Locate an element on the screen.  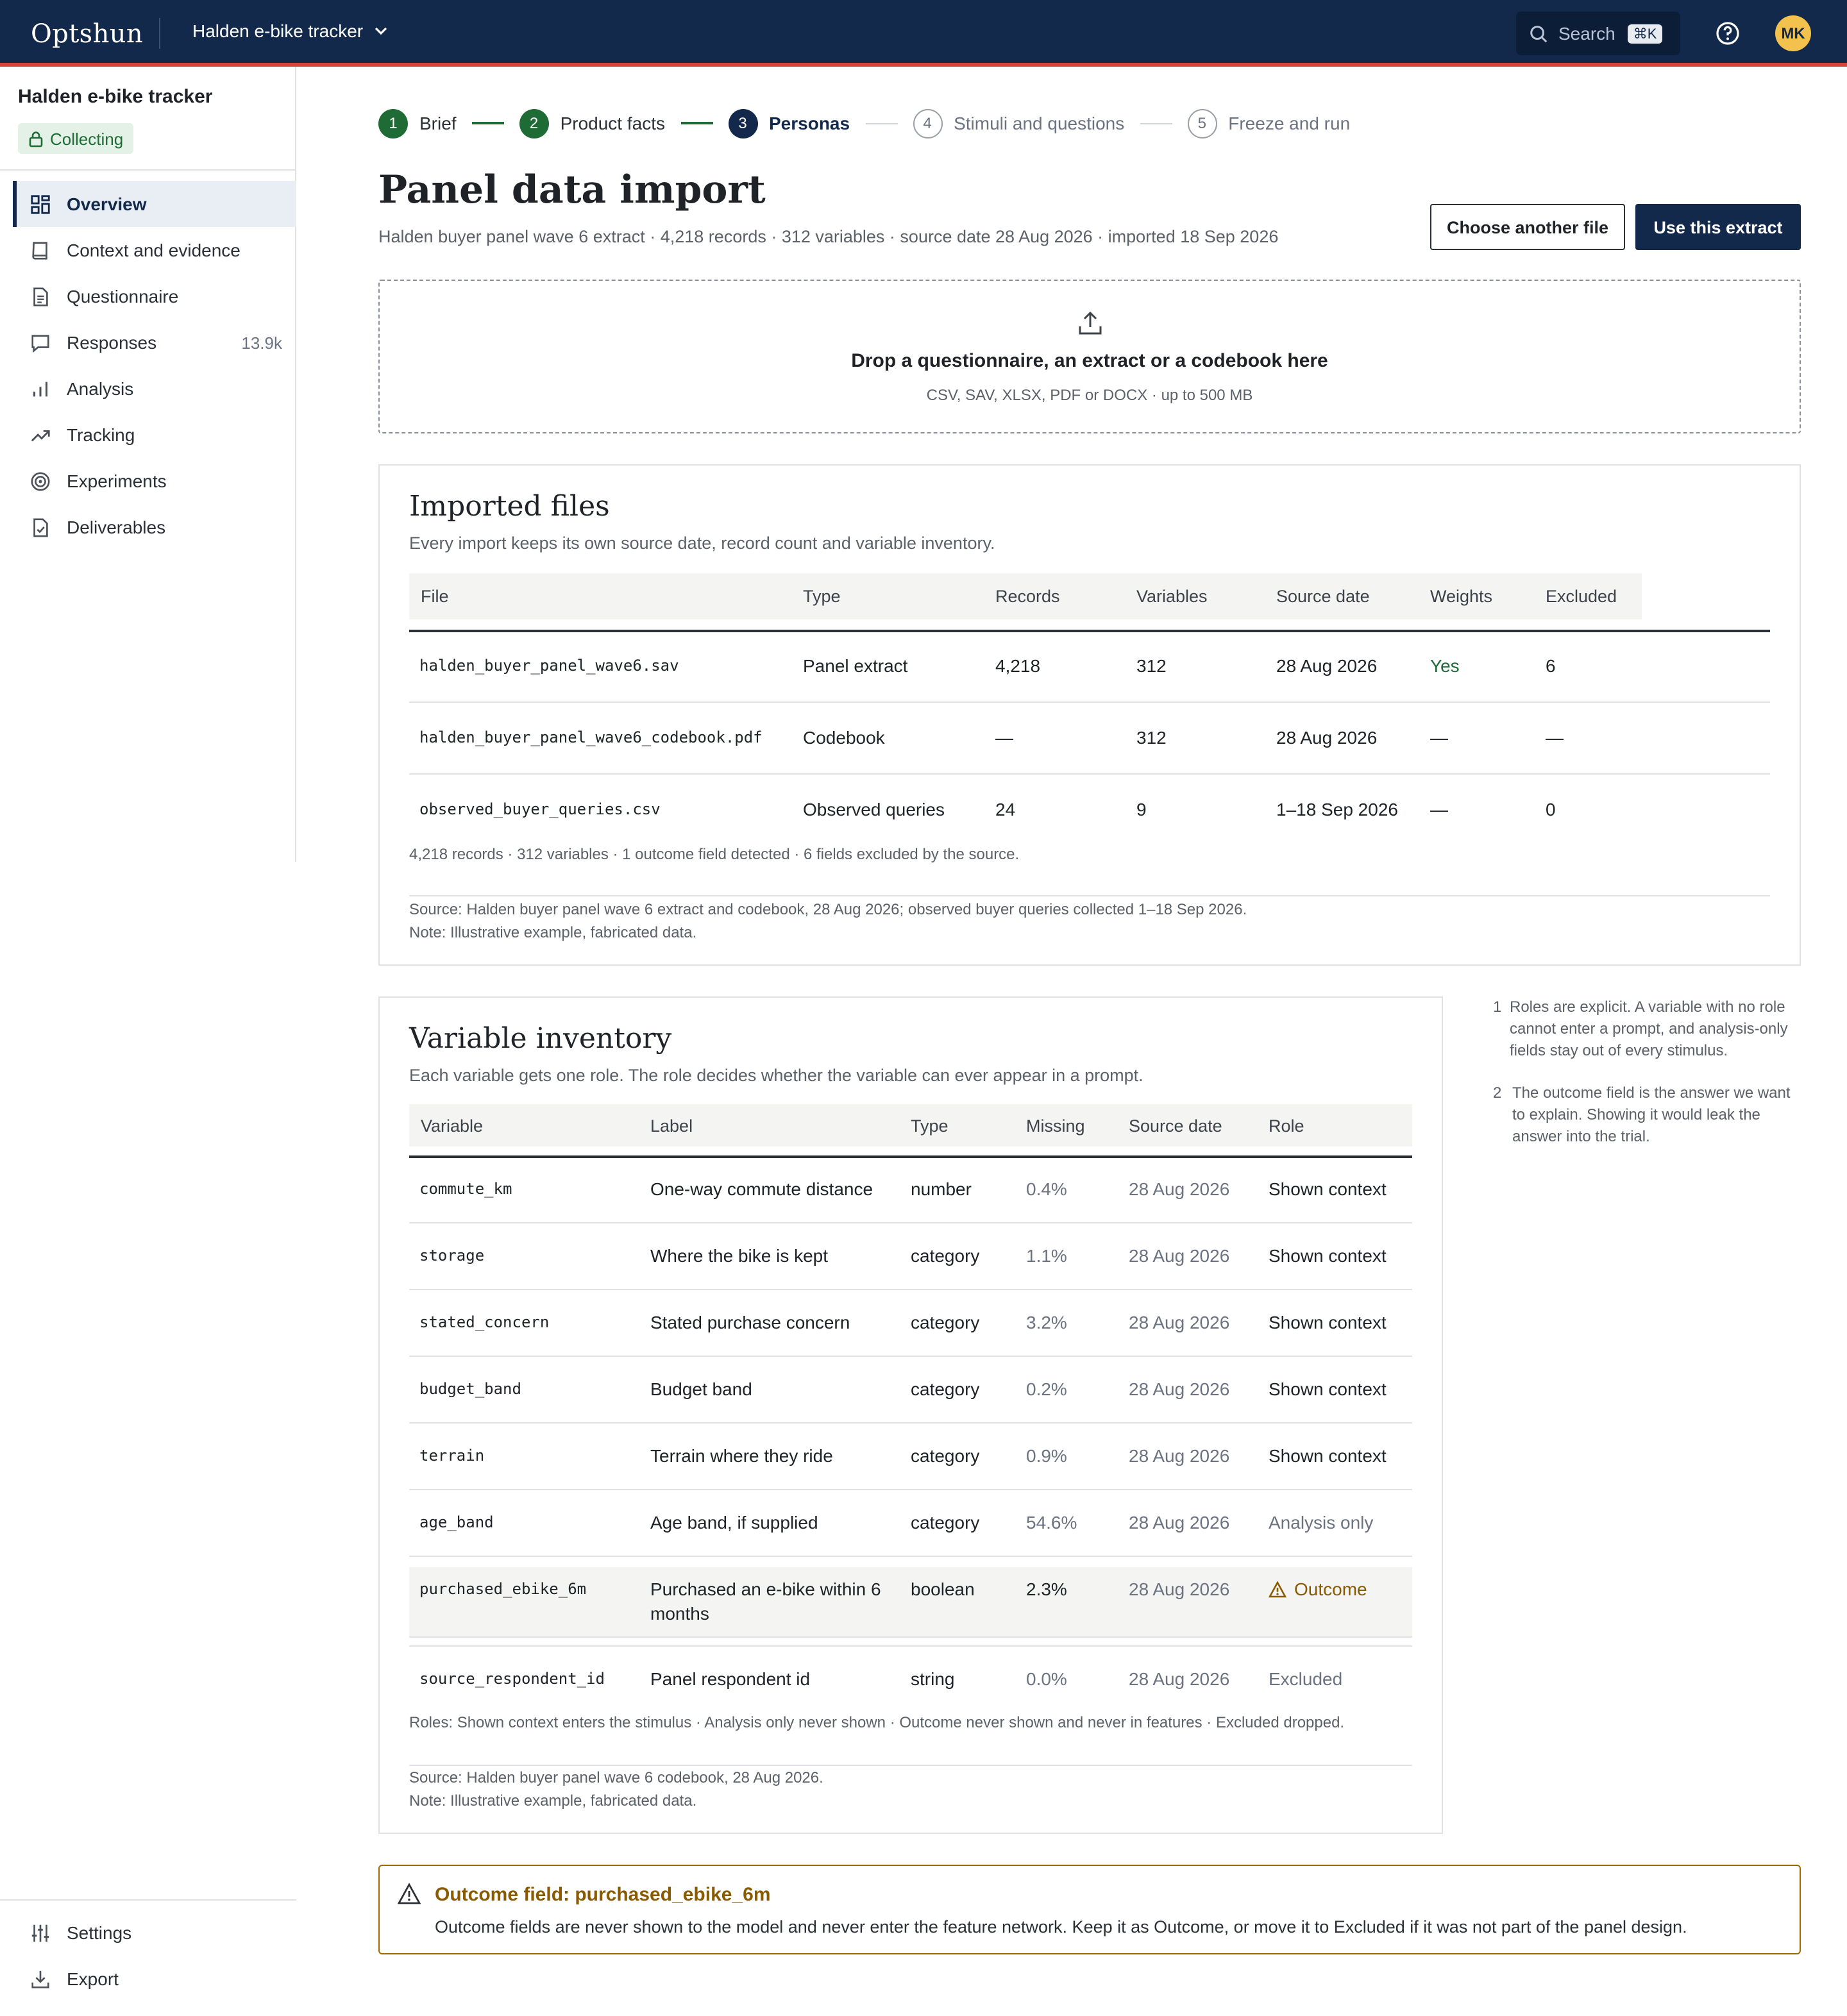
sidebar-item-tracking: Tracking is located at coordinates (154, 435).